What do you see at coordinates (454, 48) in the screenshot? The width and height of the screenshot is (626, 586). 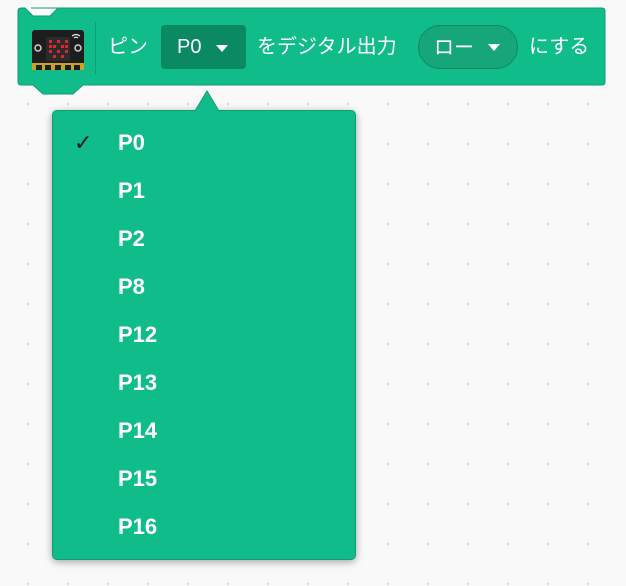 I see `level-dropdown-value: ロー` at bounding box center [454, 48].